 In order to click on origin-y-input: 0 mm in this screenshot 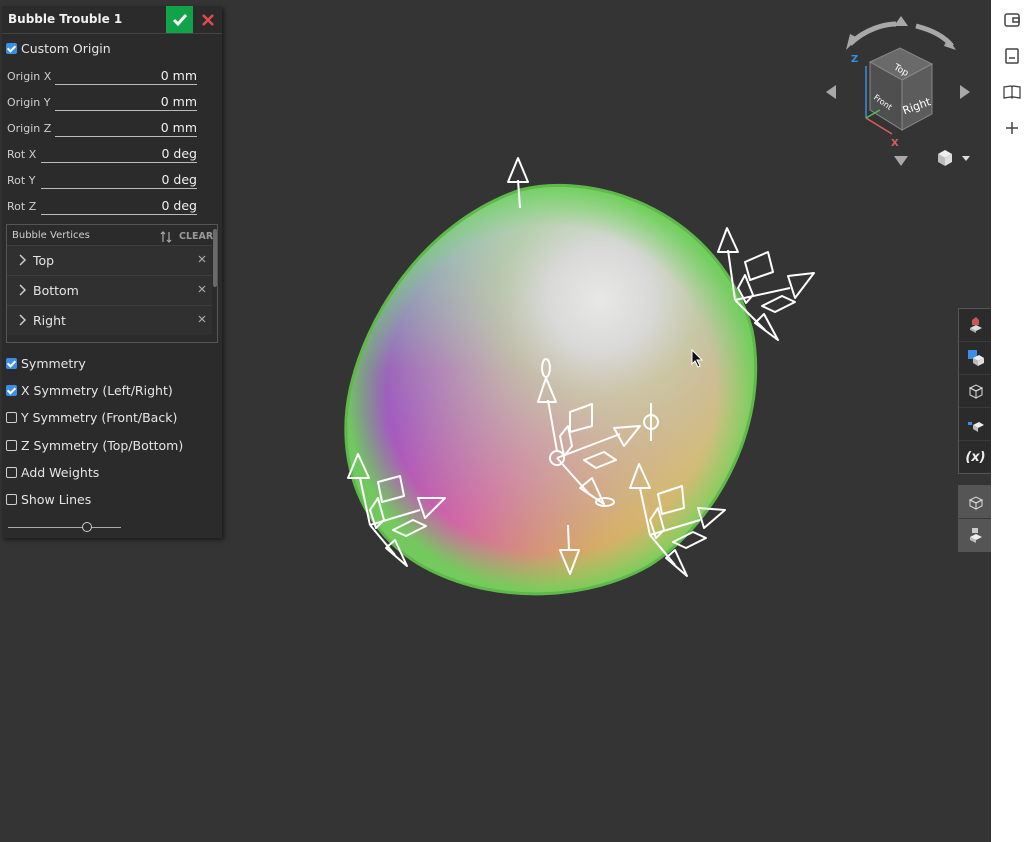, I will do `click(126, 102)`.